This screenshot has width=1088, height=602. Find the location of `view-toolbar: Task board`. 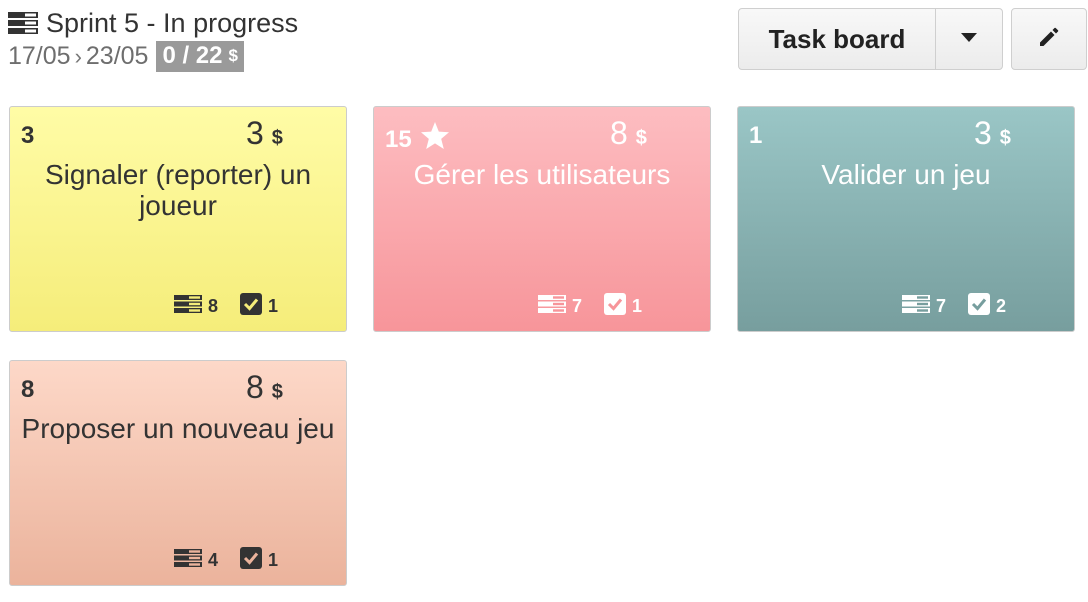

view-toolbar: Task board is located at coordinates (912, 39).